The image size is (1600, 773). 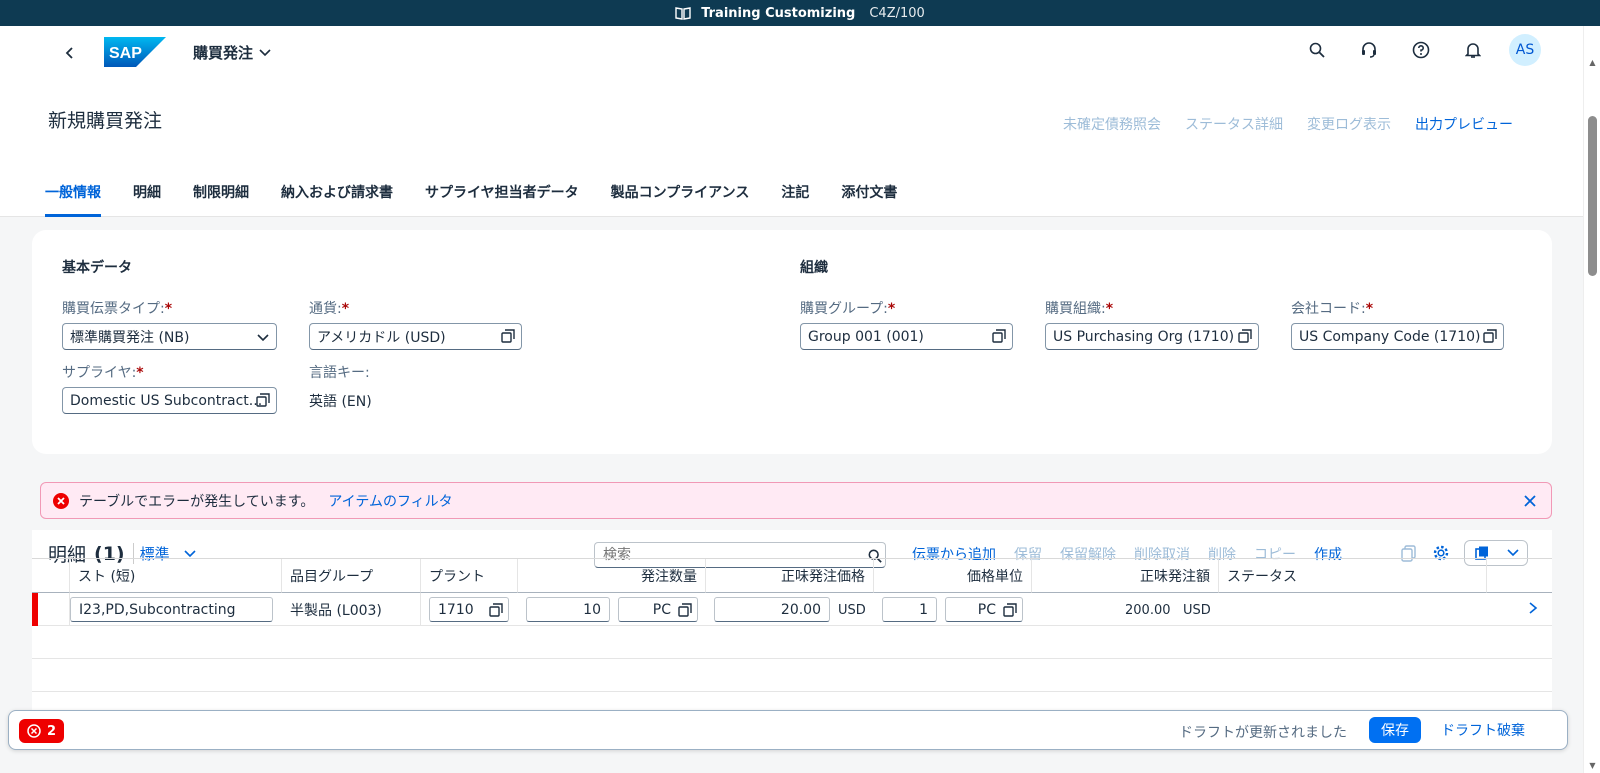 I want to click on doc-type-select: 標準購買発注 (NB), so click(x=169, y=336).